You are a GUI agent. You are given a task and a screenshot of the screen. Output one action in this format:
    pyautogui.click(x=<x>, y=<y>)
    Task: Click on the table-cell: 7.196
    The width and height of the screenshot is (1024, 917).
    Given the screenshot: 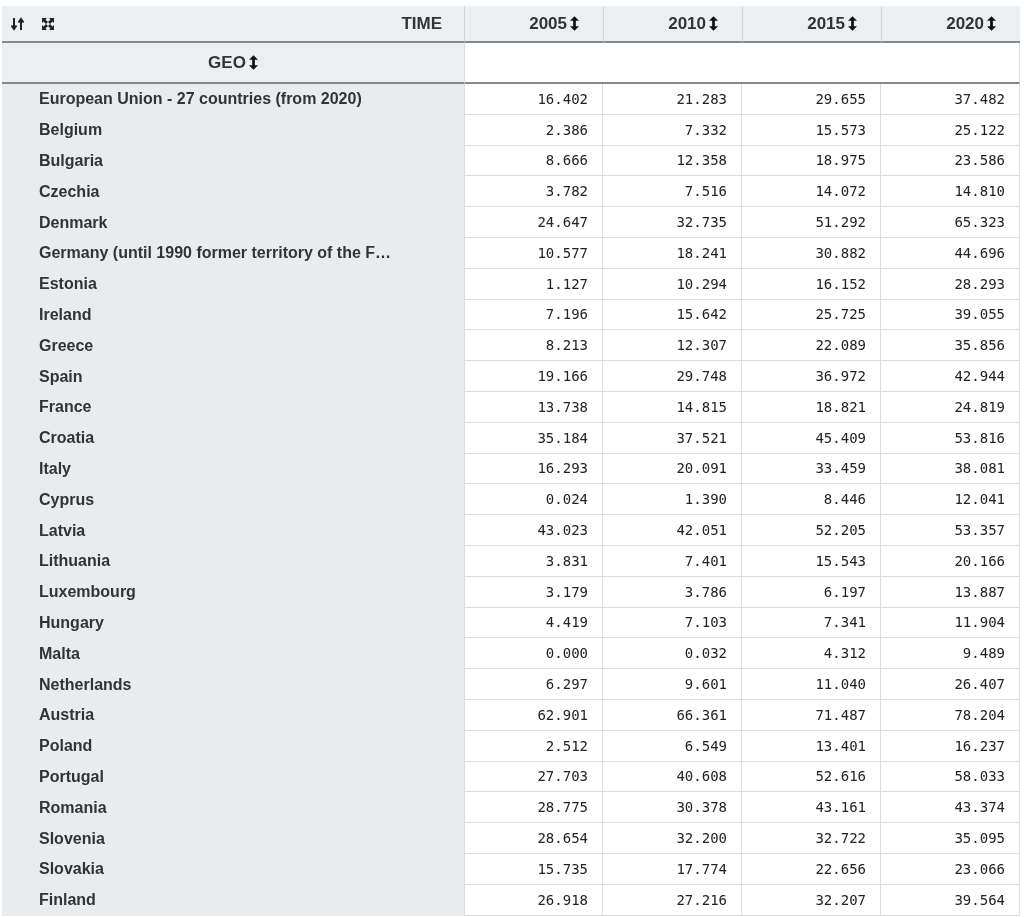 What is the action you would take?
    pyautogui.click(x=533, y=315)
    